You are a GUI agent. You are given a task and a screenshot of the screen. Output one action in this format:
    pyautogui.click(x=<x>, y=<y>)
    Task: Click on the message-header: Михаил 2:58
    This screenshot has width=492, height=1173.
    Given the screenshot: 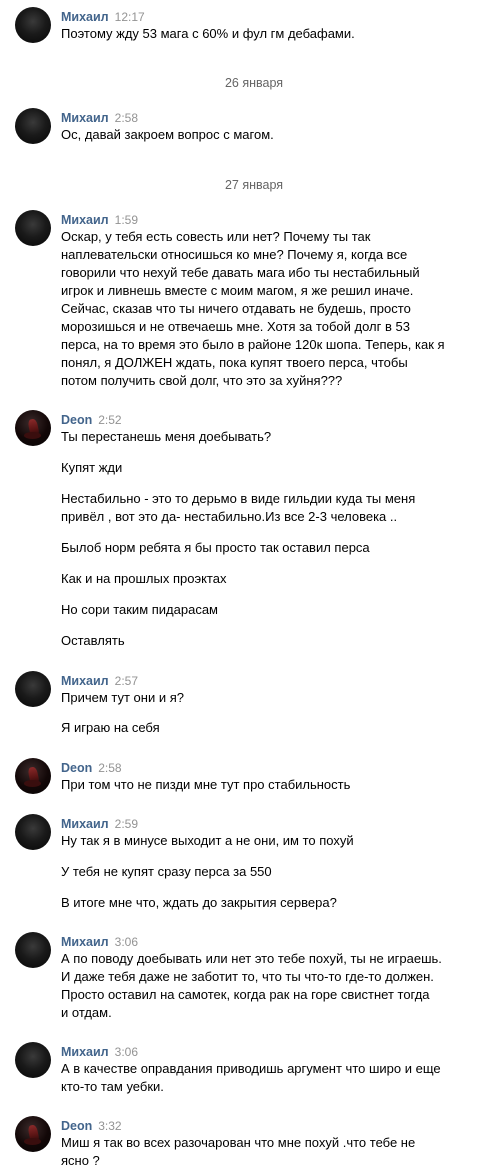 What is the action you would take?
    pyautogui.click(x=99, y=118)
    